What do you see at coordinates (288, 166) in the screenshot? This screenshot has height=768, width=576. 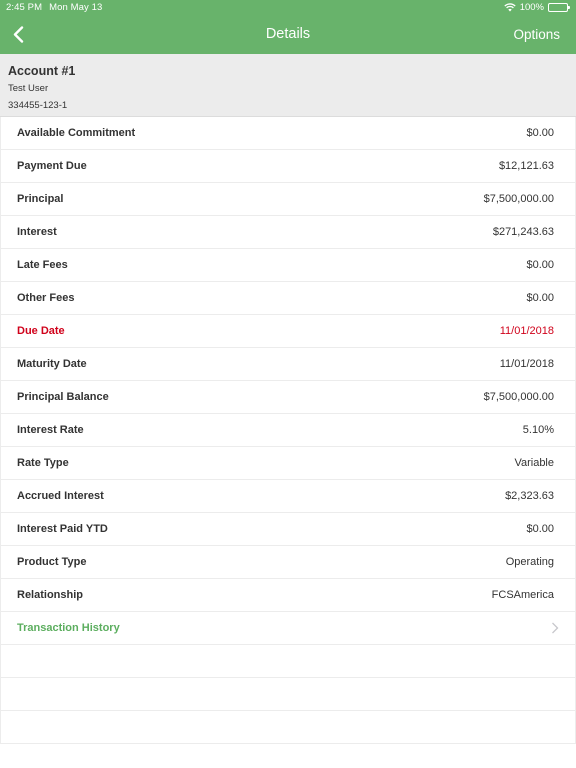 I see `detail-row-payment-due: Payment Due $12,121.63` at bounding box center [288, 166].